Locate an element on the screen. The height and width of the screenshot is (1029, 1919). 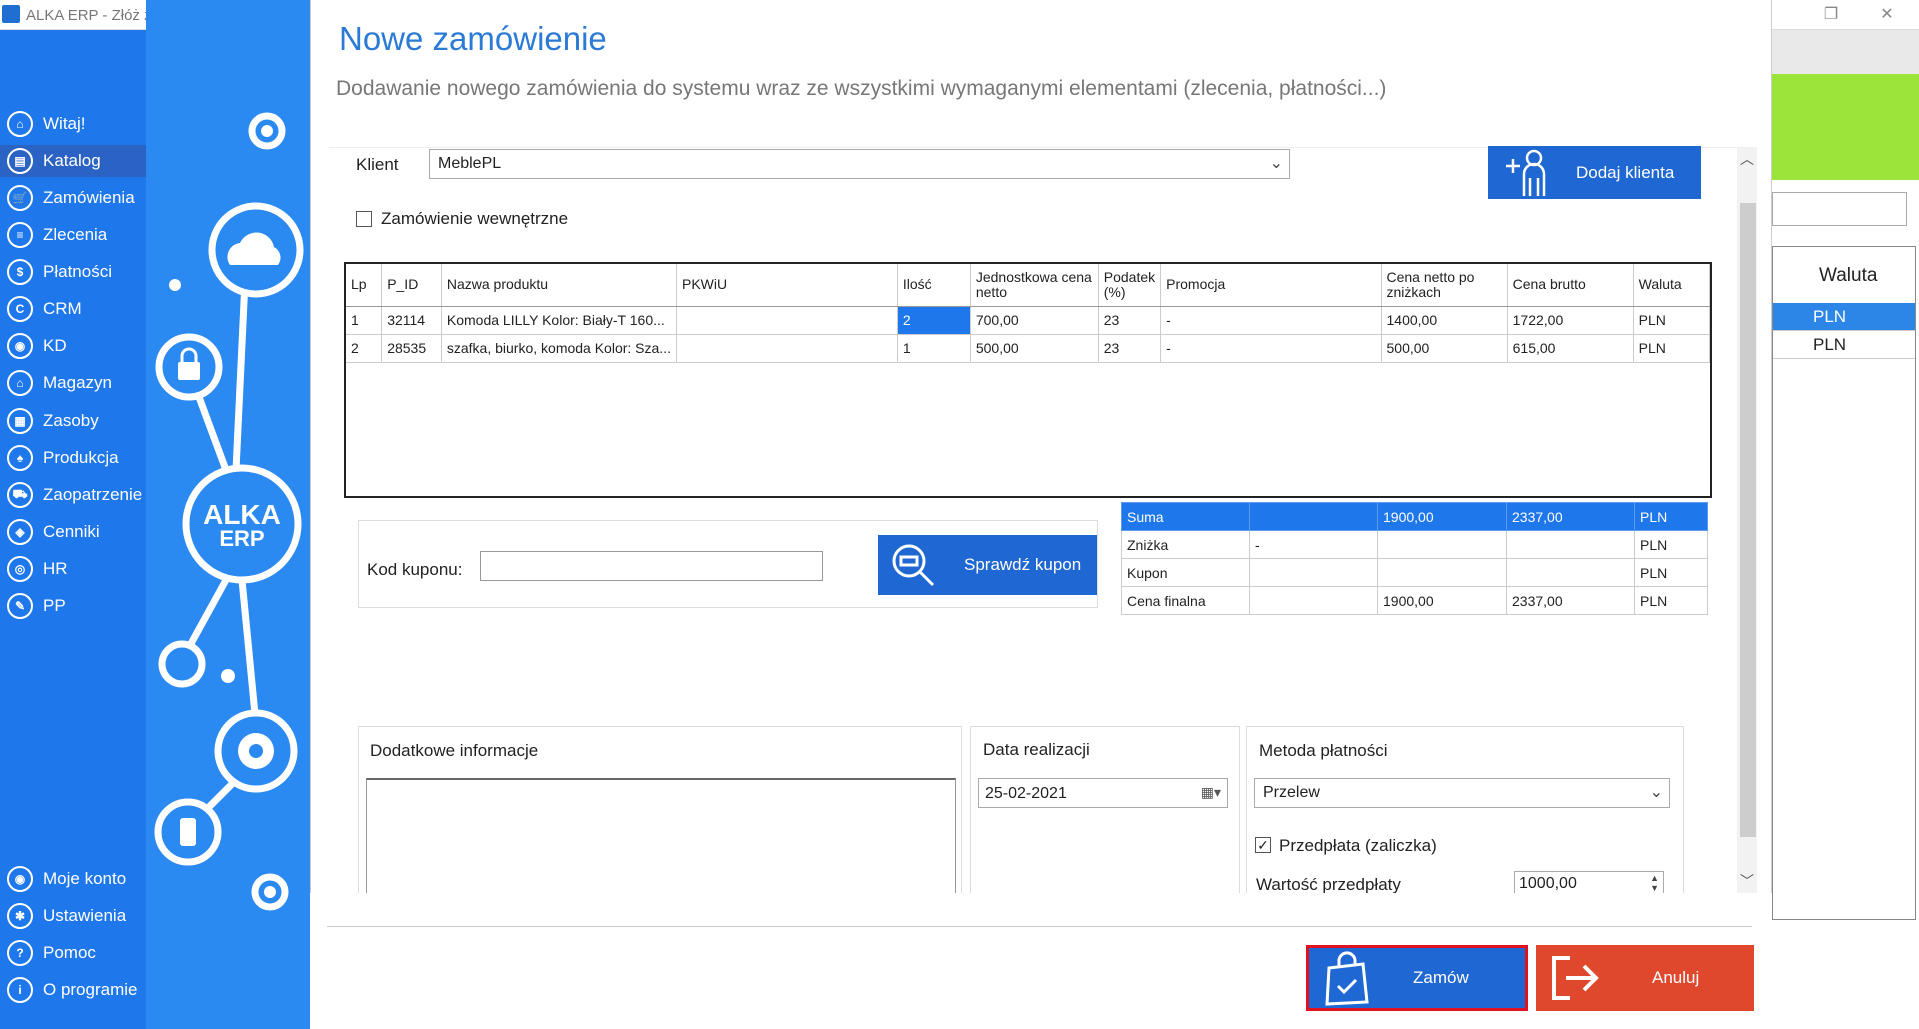
summary-row: Kupon PLN is located at coordinates (1414, 572).